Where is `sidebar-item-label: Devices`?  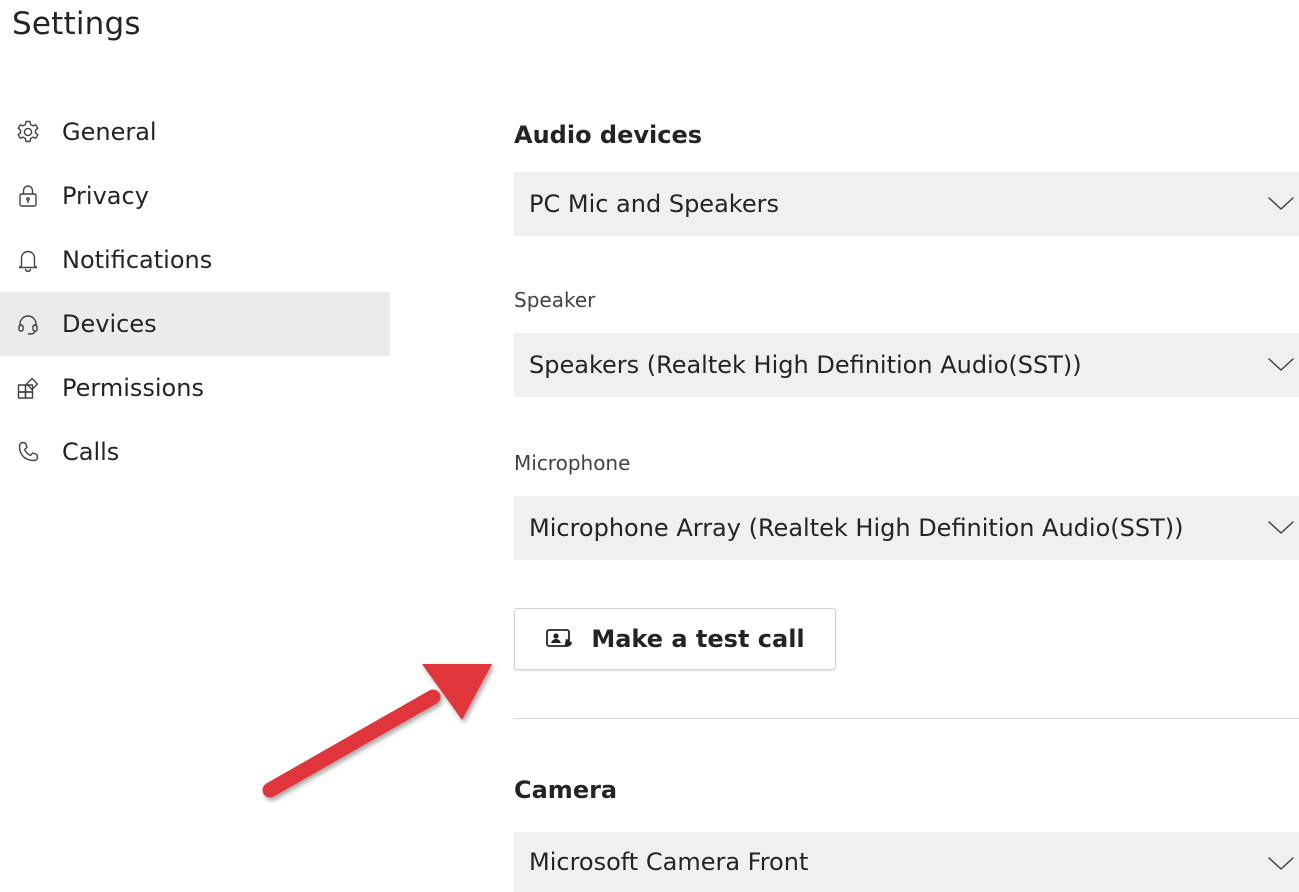
sidebar-item-label: Devices is located at coordinates (109, 324).